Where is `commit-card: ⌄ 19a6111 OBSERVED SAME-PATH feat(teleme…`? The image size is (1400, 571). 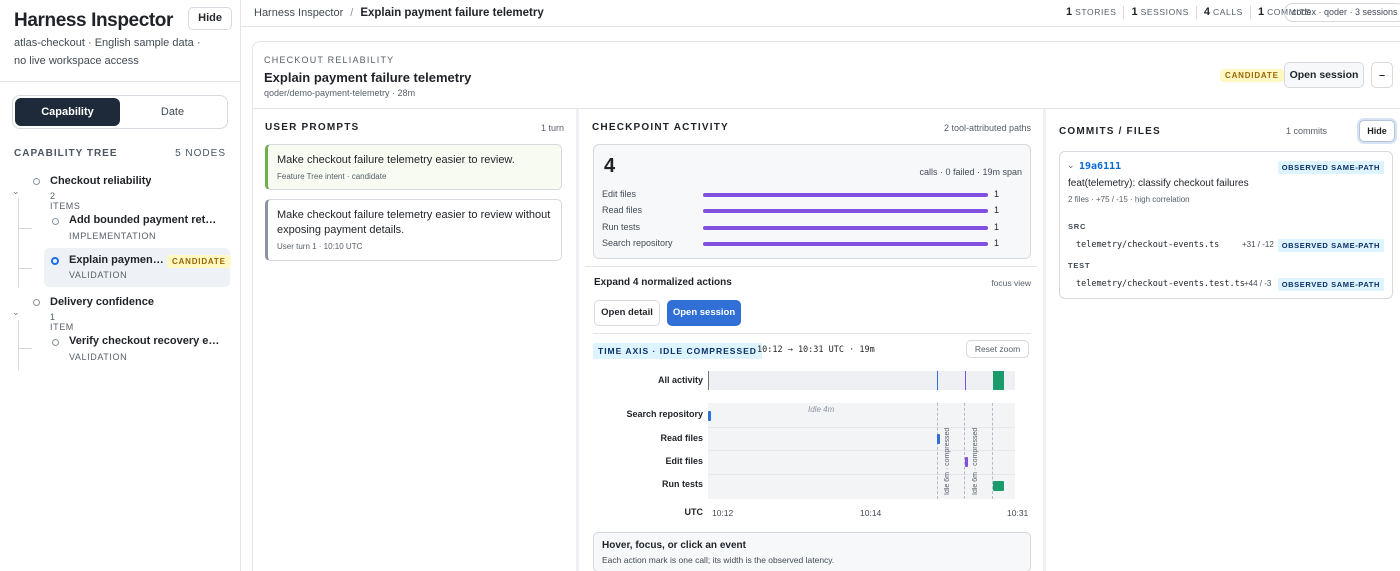
commit-card: ⌄ 19a6111 OBSERVED SAME-PATH feat(teleme… is located at coordinates (1226, 225).